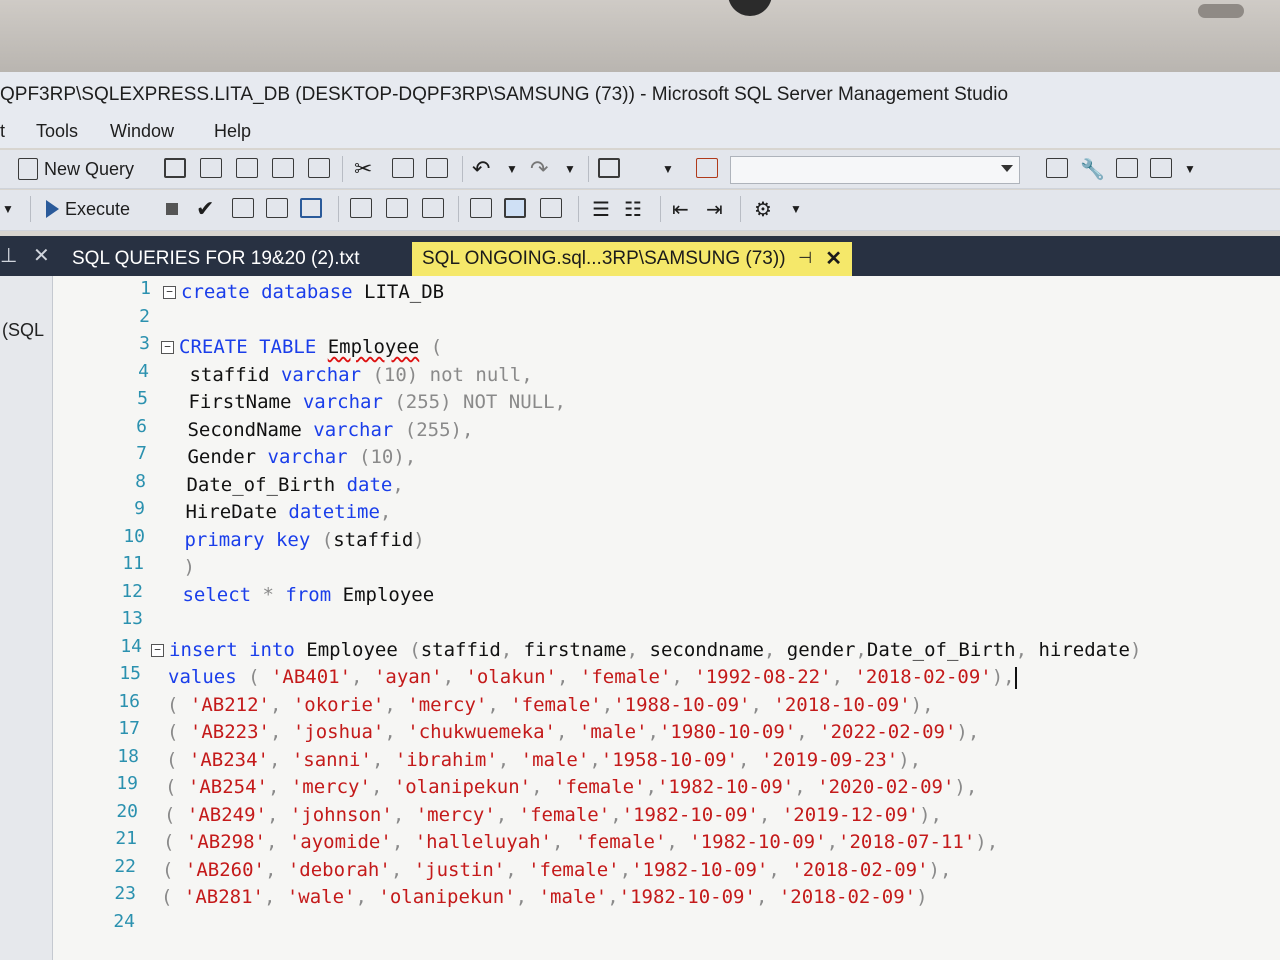 The height and width of the screenshot is (960, 1280). I want to click on code-line: FirstName varchar (255) NOT NULL,, so click(728, 402).